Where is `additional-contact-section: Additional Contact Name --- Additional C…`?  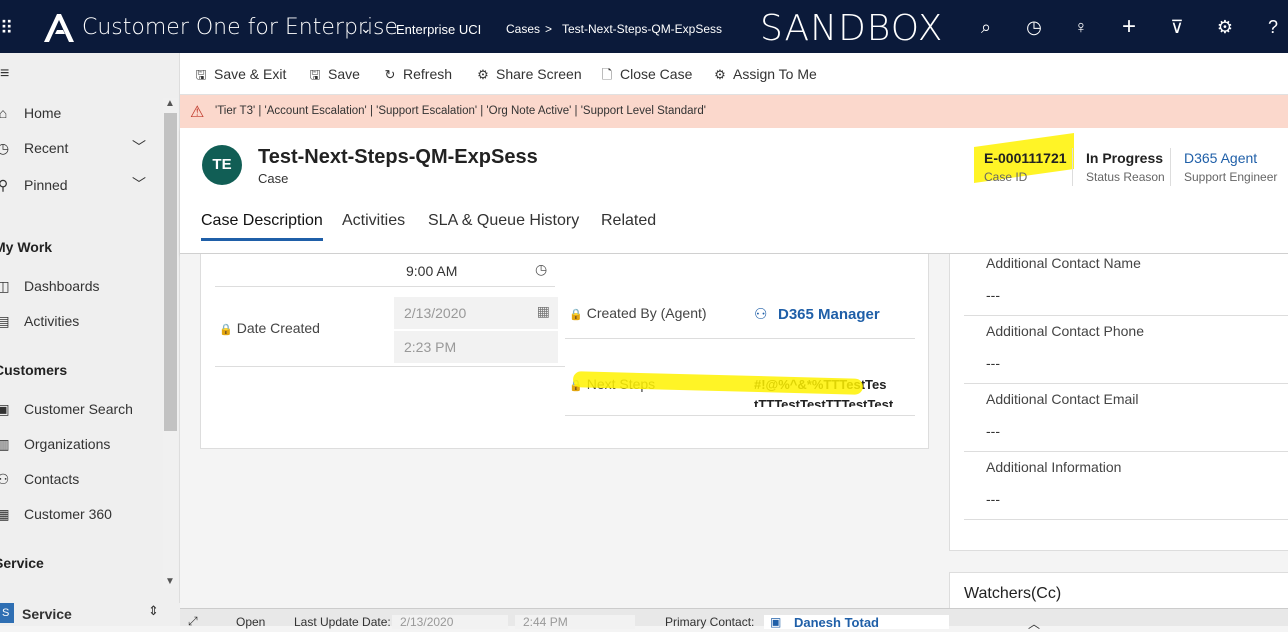
additional-contact-section: Additional Contact Name --- Additional C… is located at coordinates (1118, 402).